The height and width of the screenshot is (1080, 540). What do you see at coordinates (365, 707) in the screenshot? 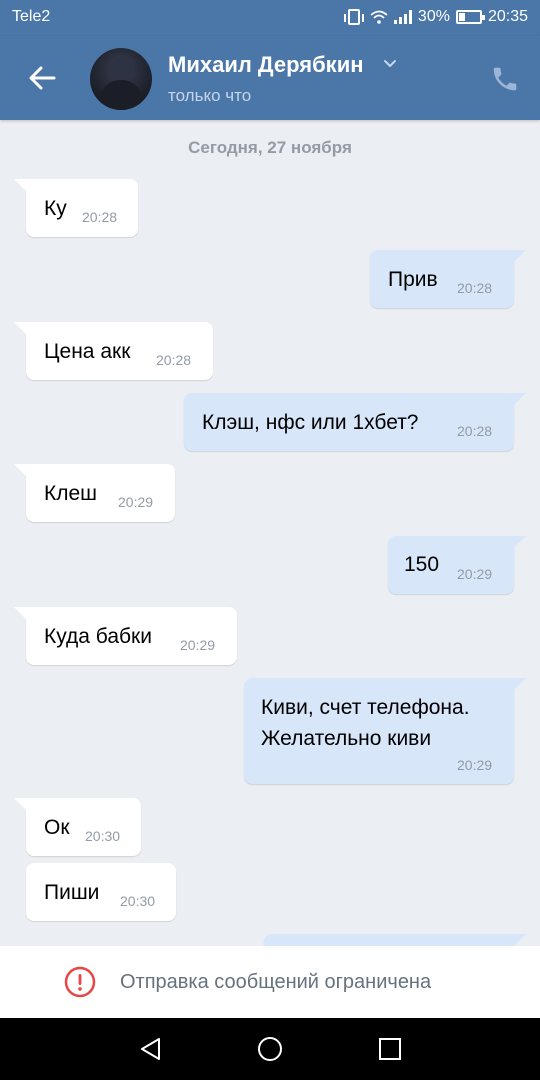
I see `message-text: Киви, счет телефона.` at bounding box center [365, 707].